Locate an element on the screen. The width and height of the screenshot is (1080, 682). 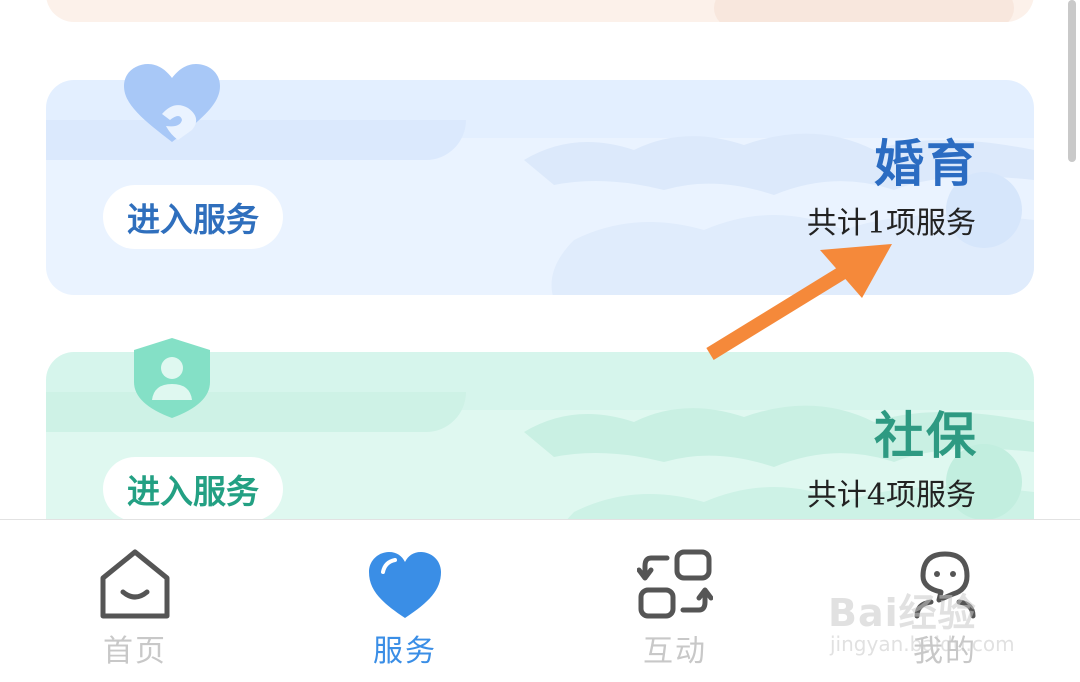
watermark-url: jingyan.baidu.com is located at coordinates (922, 644).